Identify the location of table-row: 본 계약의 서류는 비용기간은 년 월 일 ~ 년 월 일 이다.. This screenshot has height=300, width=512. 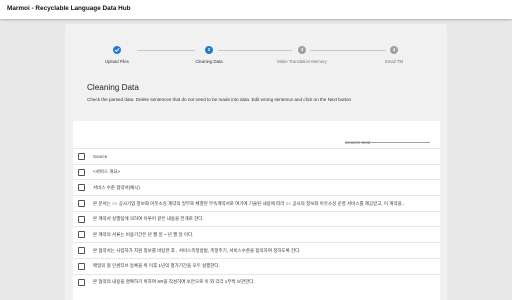
(256, 234).